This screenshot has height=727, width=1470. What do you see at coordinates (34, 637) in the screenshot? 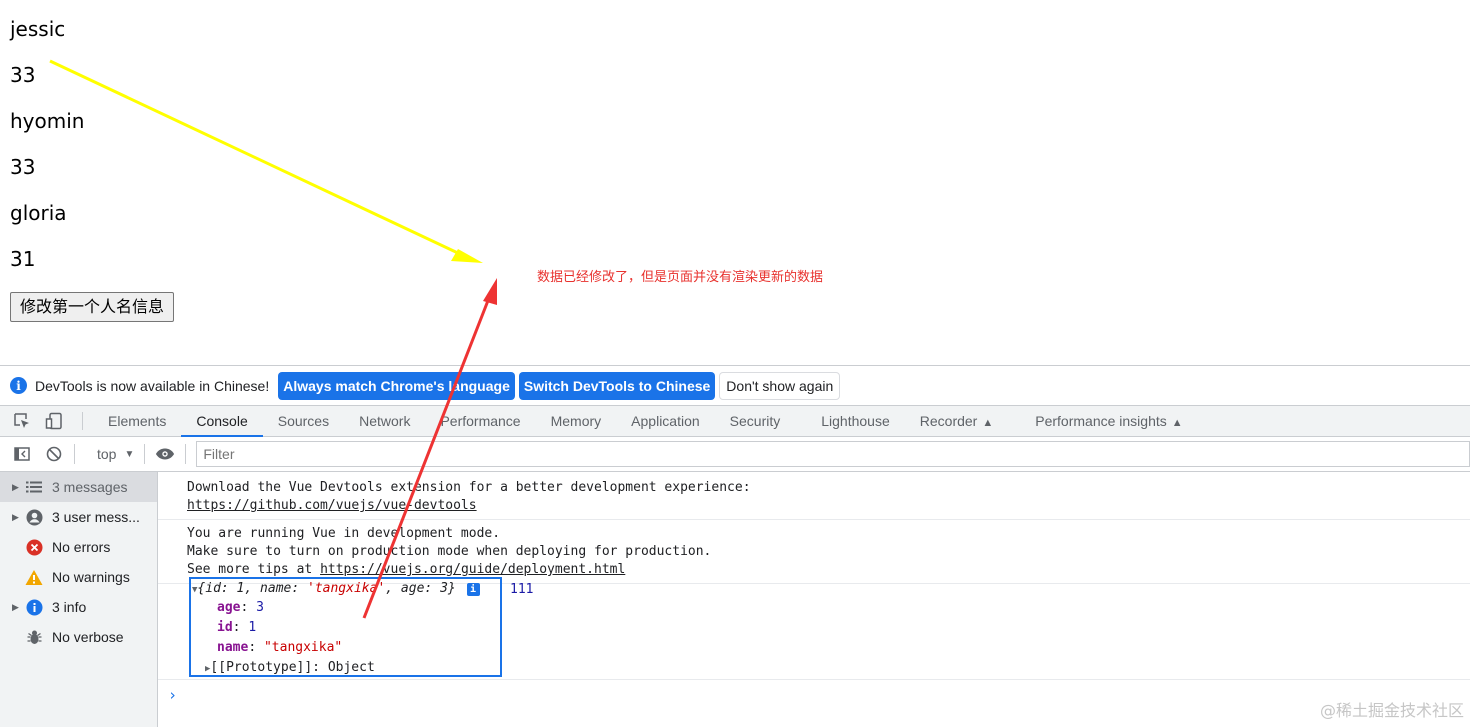
I see `bug-icon` at bounding box center [34, 637].